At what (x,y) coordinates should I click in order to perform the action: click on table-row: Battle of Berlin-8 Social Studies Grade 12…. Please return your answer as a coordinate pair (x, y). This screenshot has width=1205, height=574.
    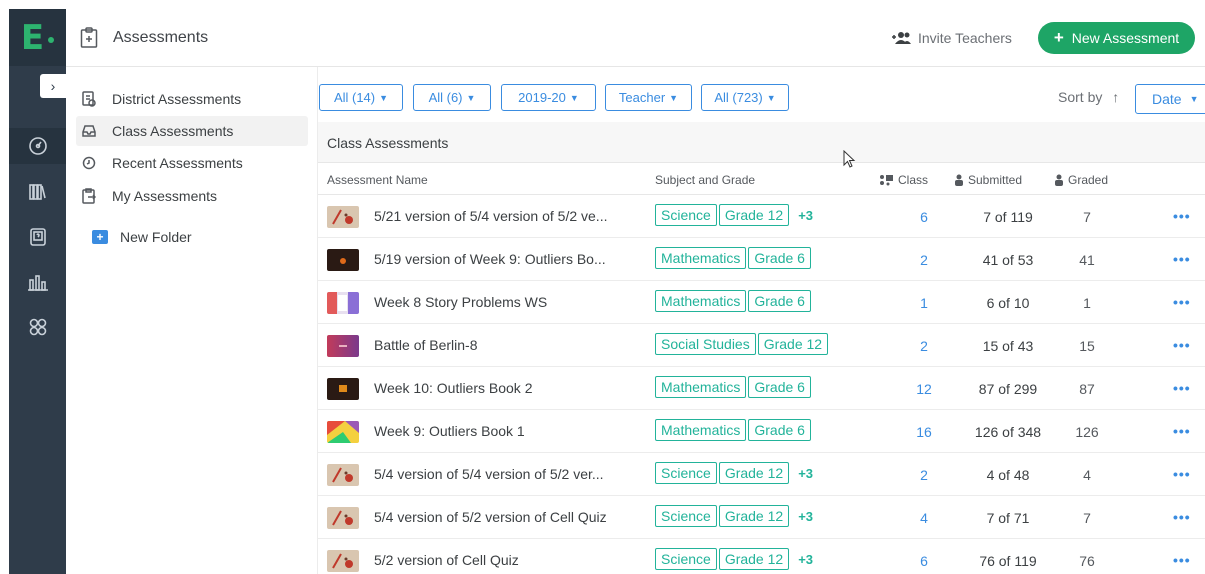
    Looking at the image, I should click on (761, 345).